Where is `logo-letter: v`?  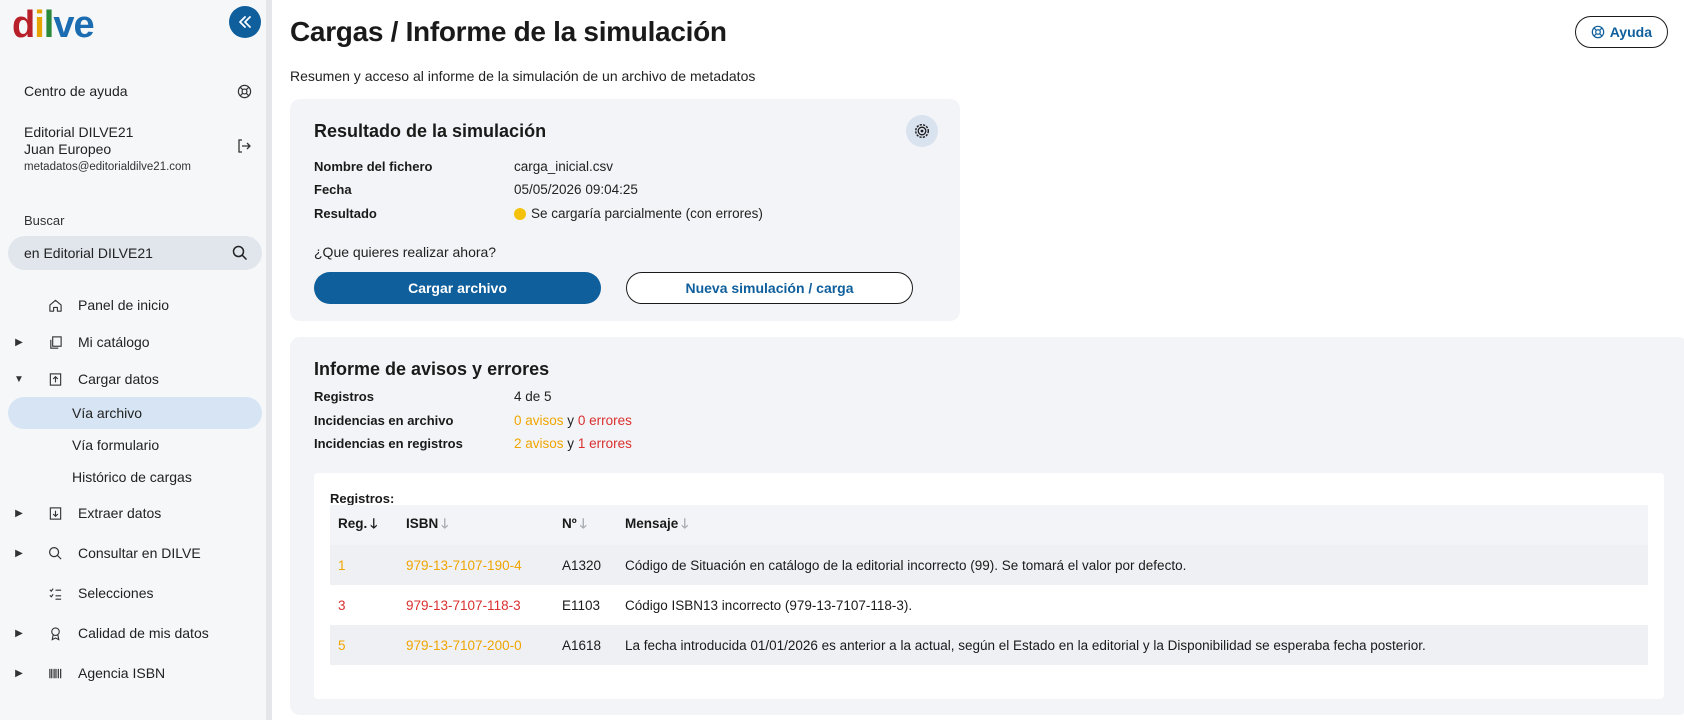
logo-letter: v is located at coordinates (63, 25).